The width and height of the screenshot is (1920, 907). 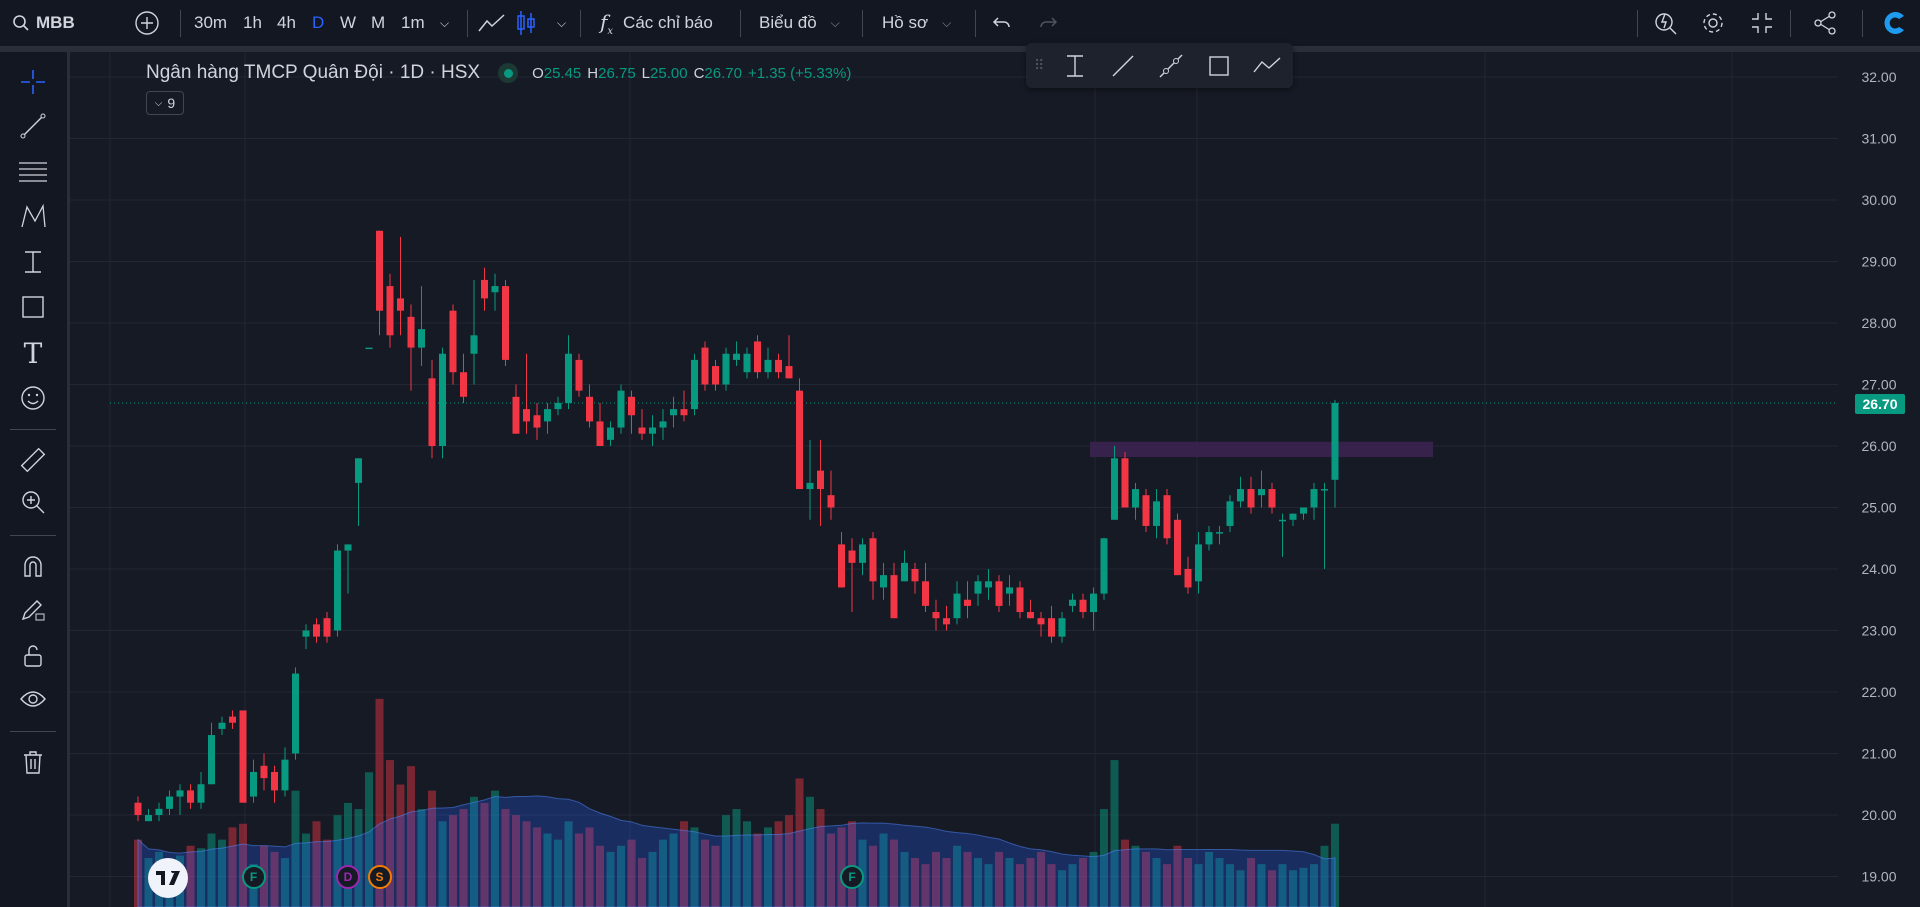 What do you see at coordinates (165, 103) in the screenshot?
I see `indicators-collapse-button: ⌵ 9` at bounding box center [165, 103].